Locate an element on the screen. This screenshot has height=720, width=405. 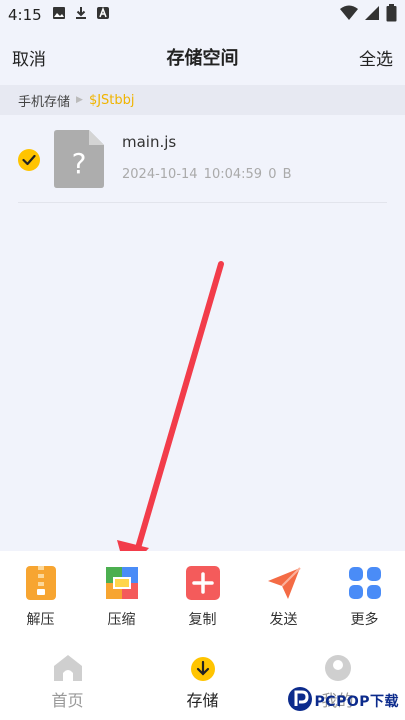
page-title: 存储空间 is located at coordinates (202, 58).